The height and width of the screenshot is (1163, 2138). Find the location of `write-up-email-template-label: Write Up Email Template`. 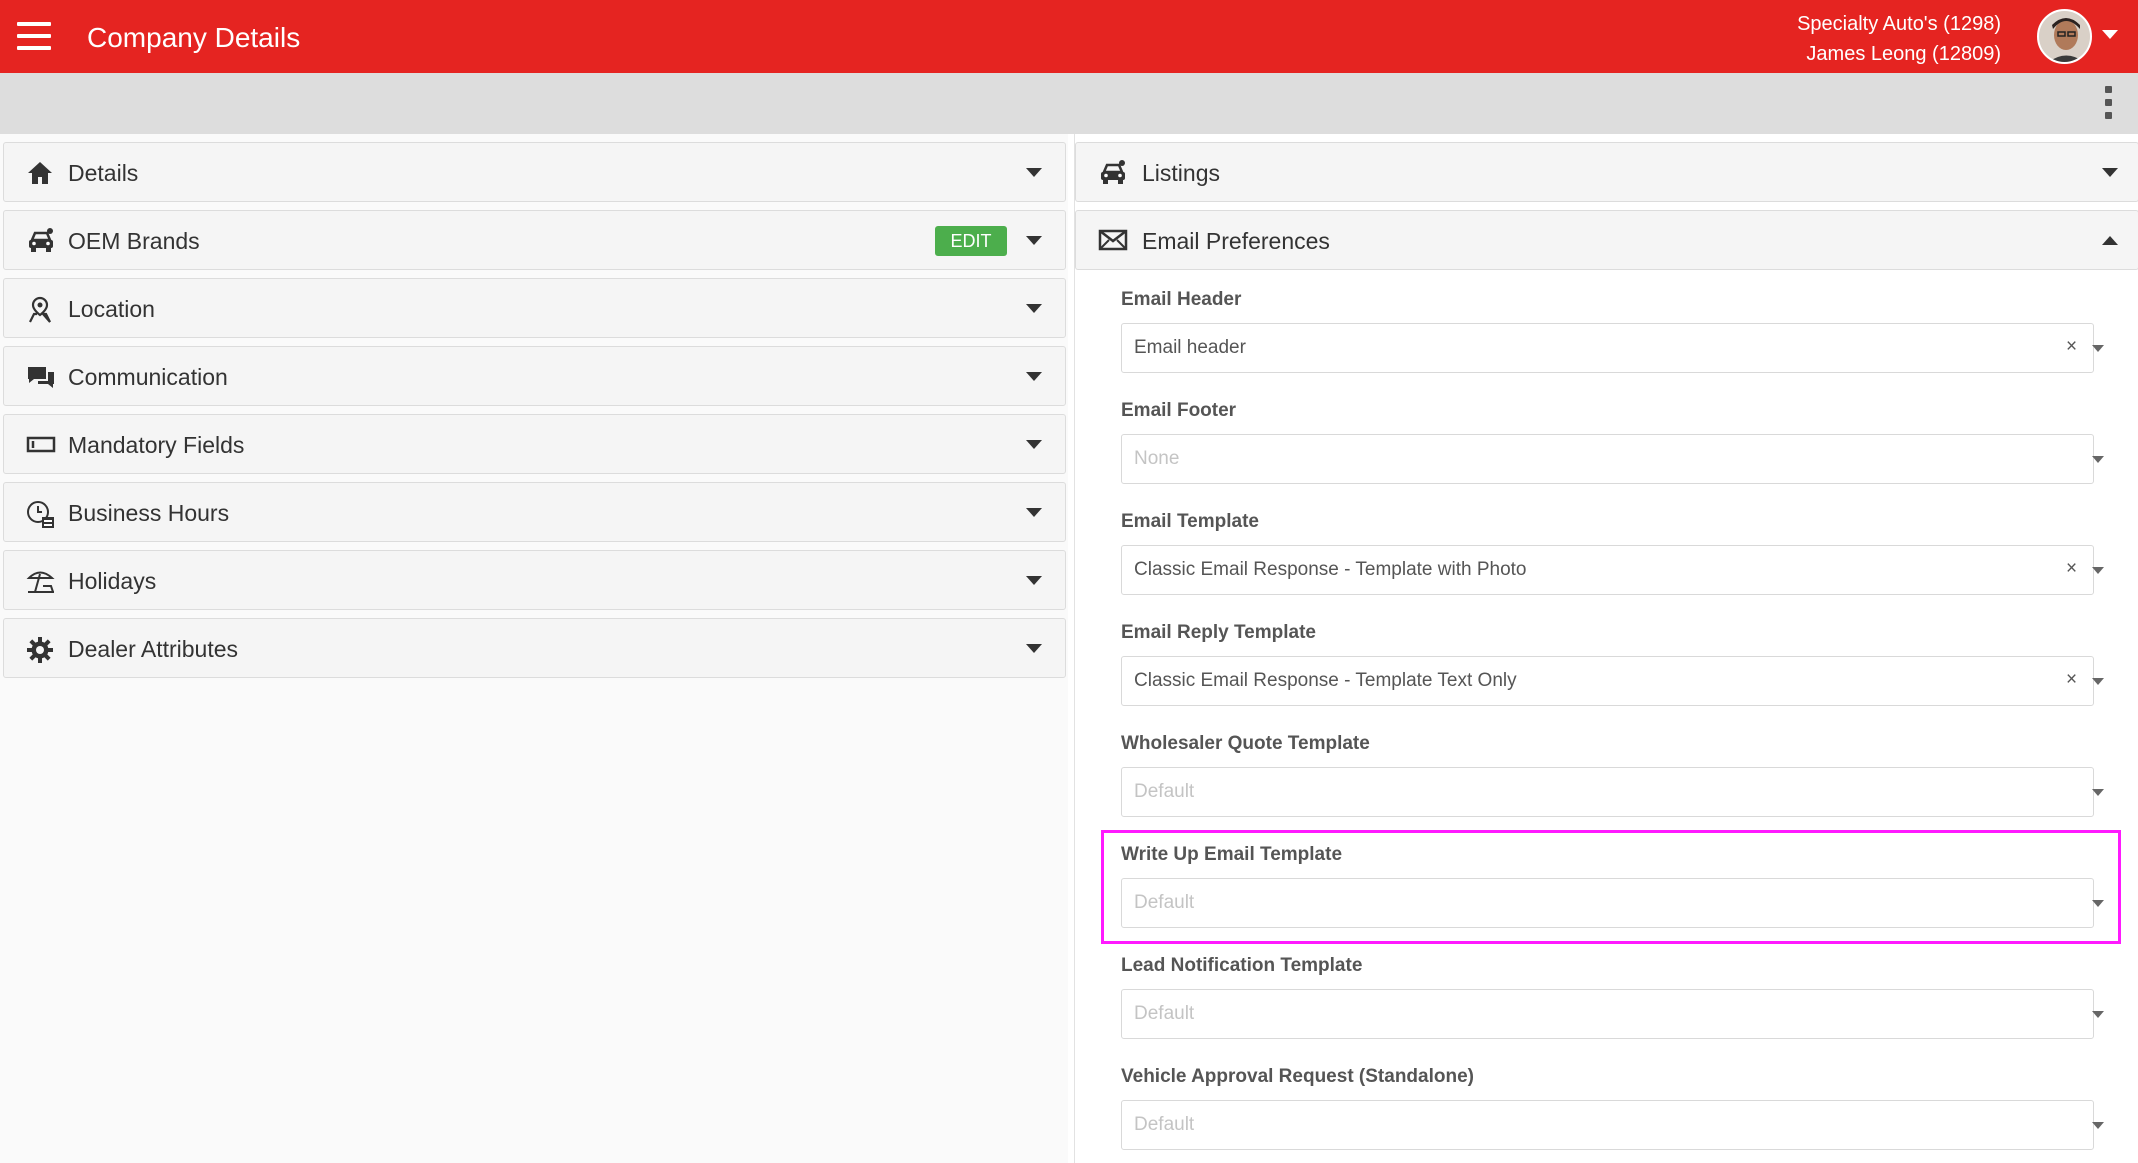

write-up-email-template-label: Write Up Email Template is located at coordinates (1232, 854).